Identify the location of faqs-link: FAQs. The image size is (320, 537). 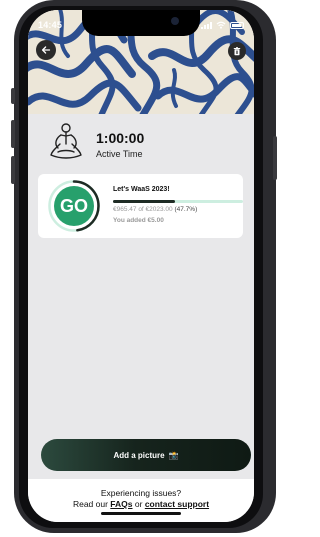
(121, 504).